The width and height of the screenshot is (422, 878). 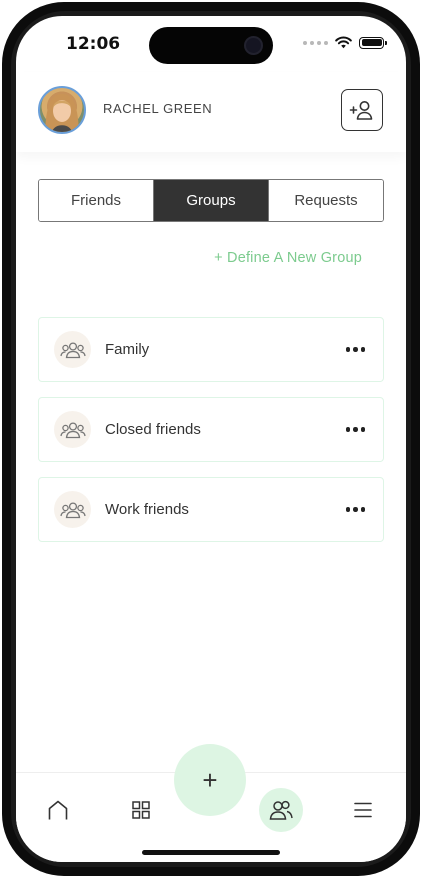 I want to click on group-name: Closed friends, so click(x=153, y=429).